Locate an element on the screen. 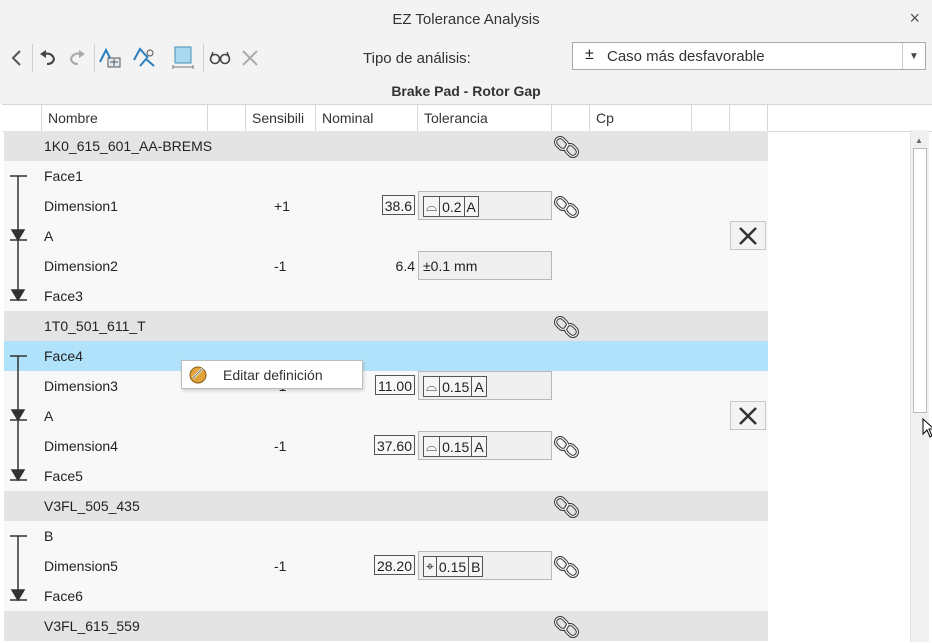 This screenshot has width=932, height=643. column-header-tolerance: Tolerancia is located at coordinates (485, 118).